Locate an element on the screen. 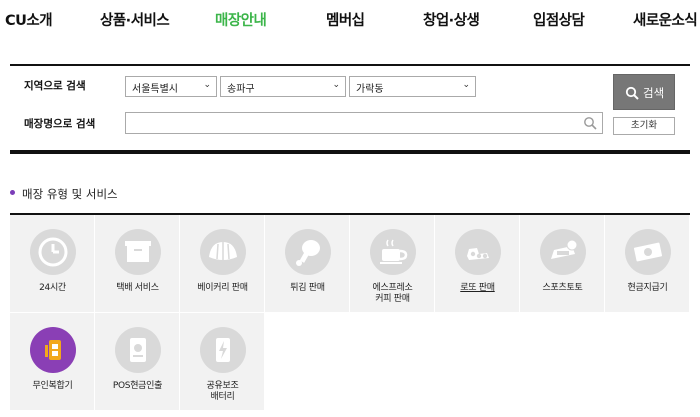 The height and width of the screenshot is (417, 700). district-select-value: 송파구 is located at coordinates (241, 89).